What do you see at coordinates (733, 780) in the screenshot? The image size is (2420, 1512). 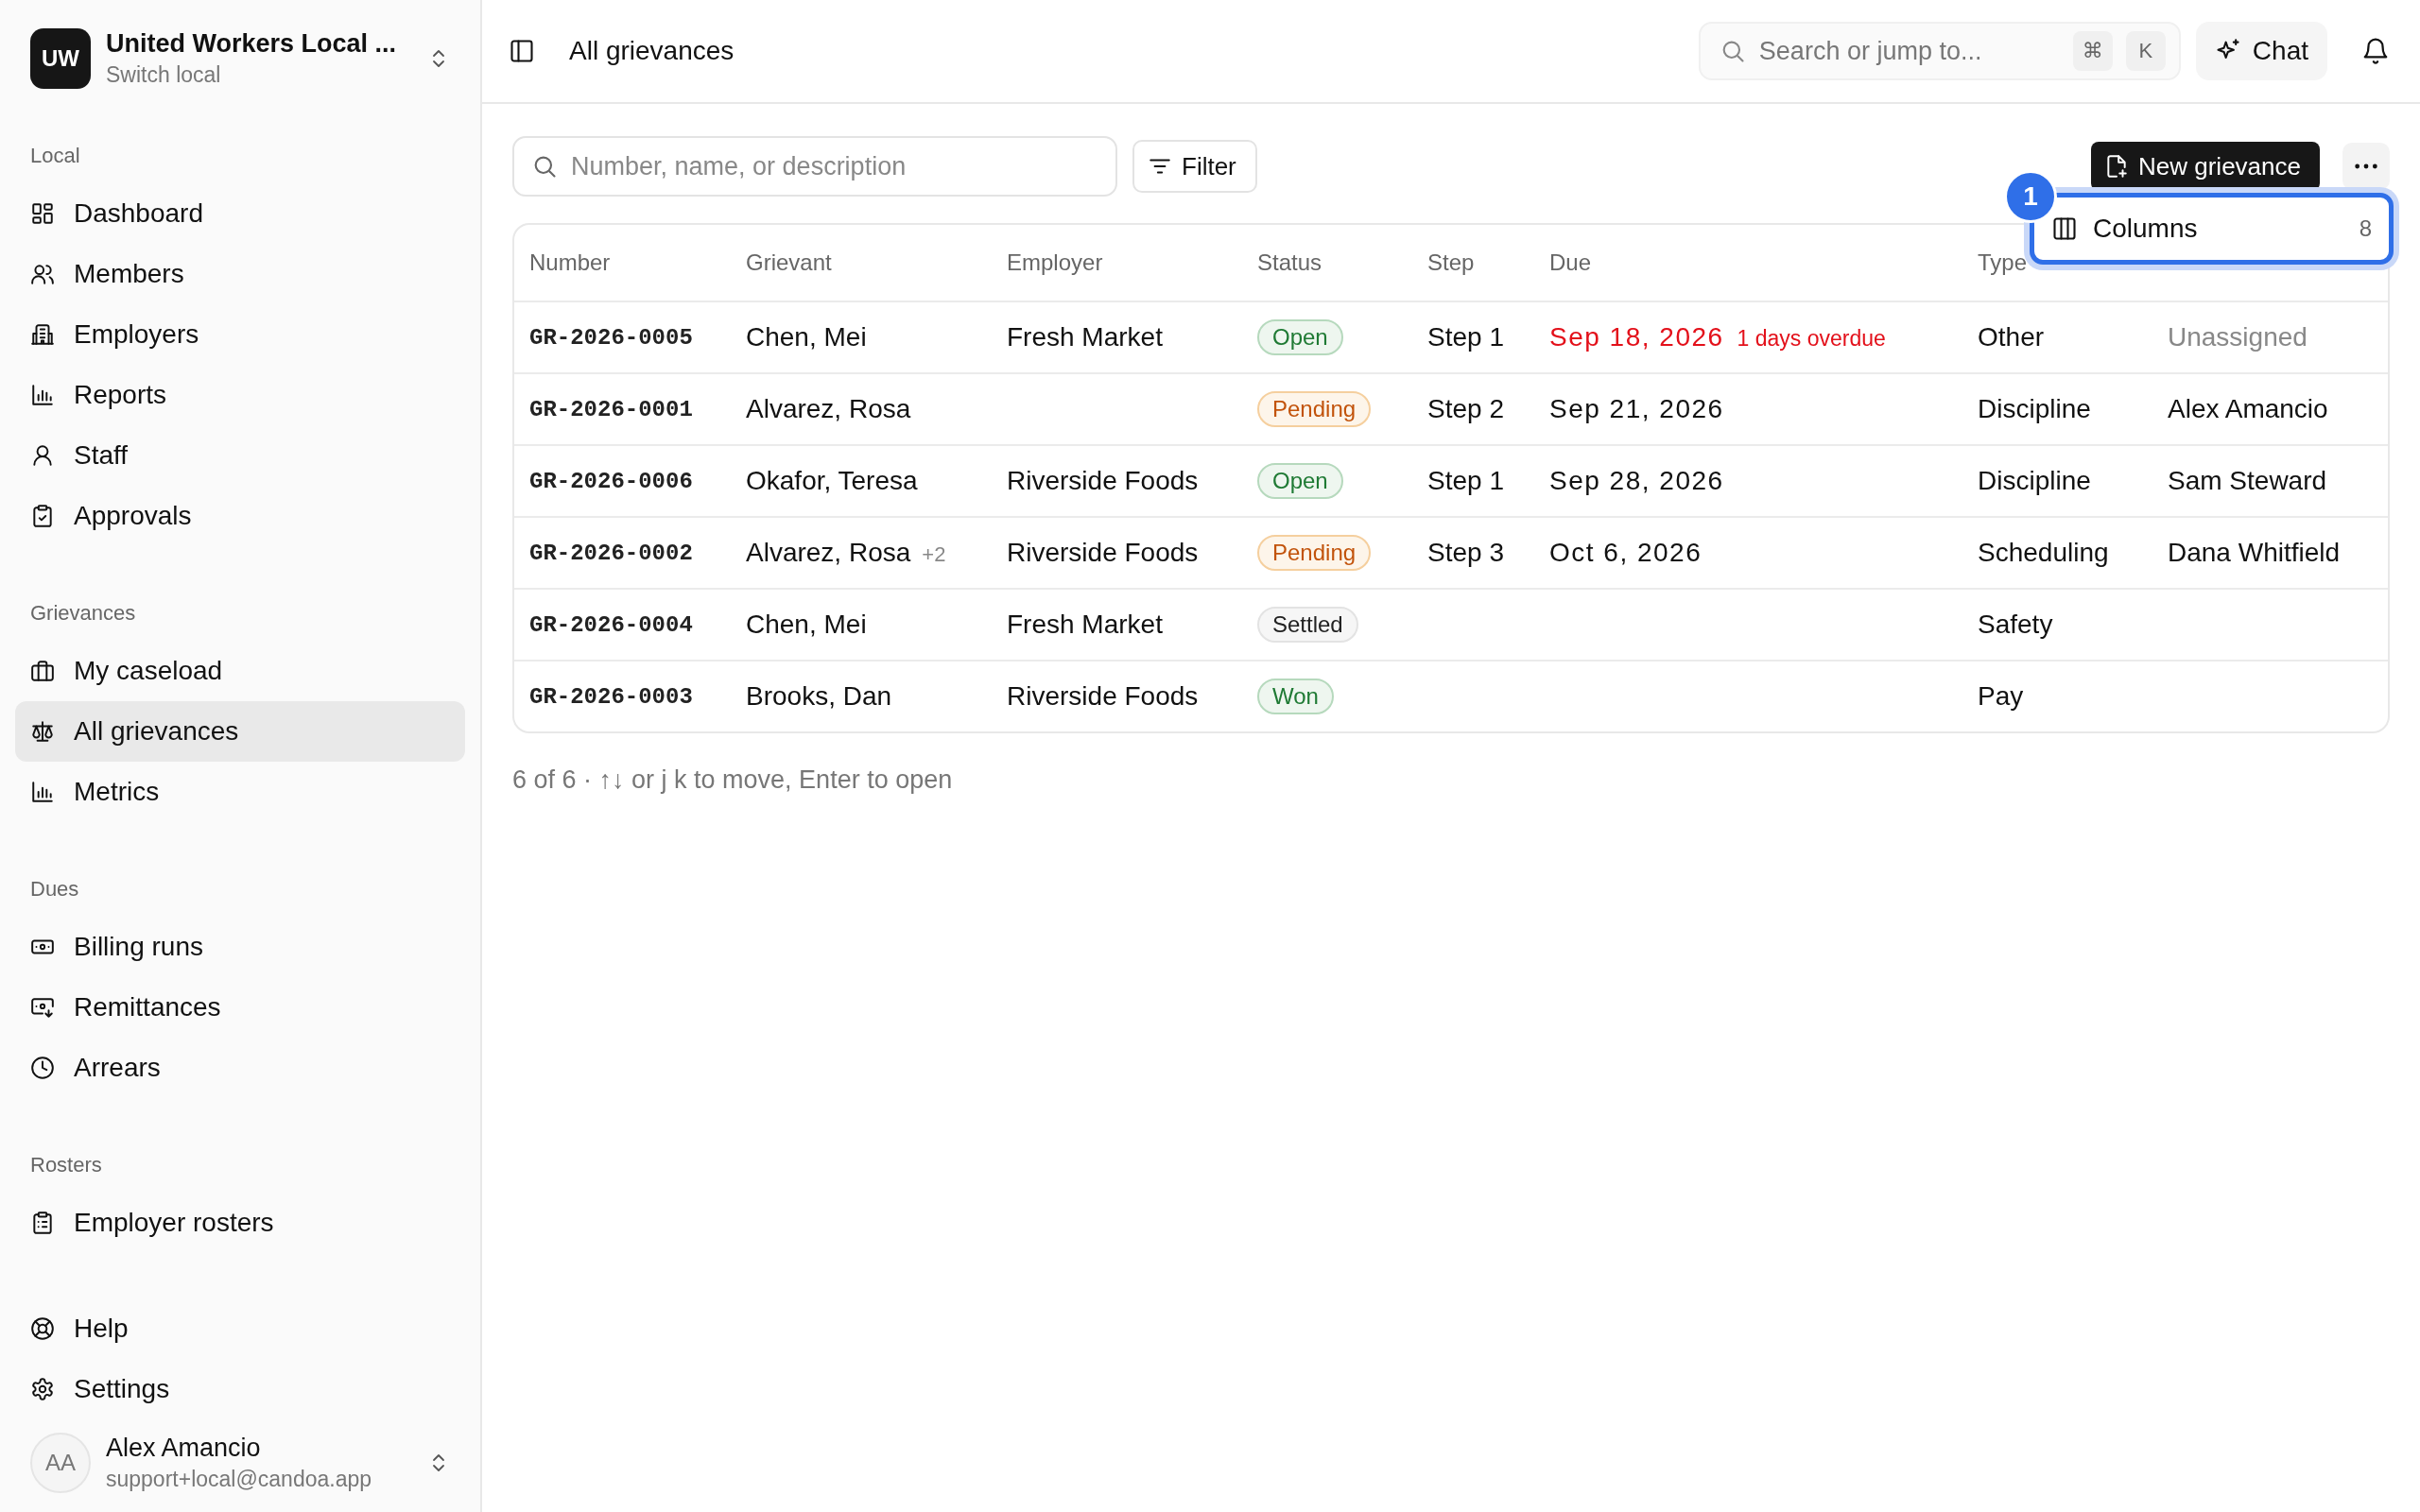 I see `table-footer-hint: 6 of 6 · ↑↓ or j k to move, Enter to open` at bounding box center [733, 780].